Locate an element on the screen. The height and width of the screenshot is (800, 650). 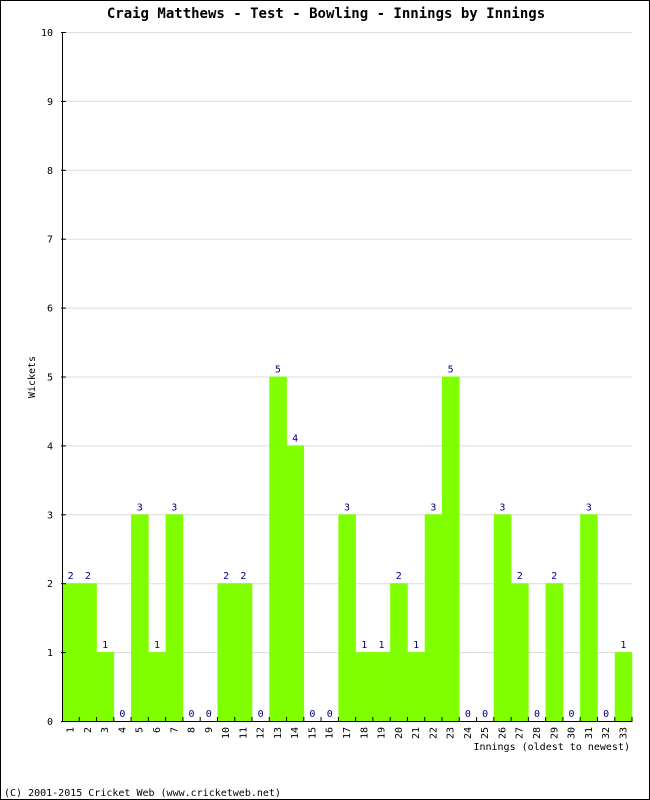
x-tick-label: 18 is located at coordinates (364, 733).